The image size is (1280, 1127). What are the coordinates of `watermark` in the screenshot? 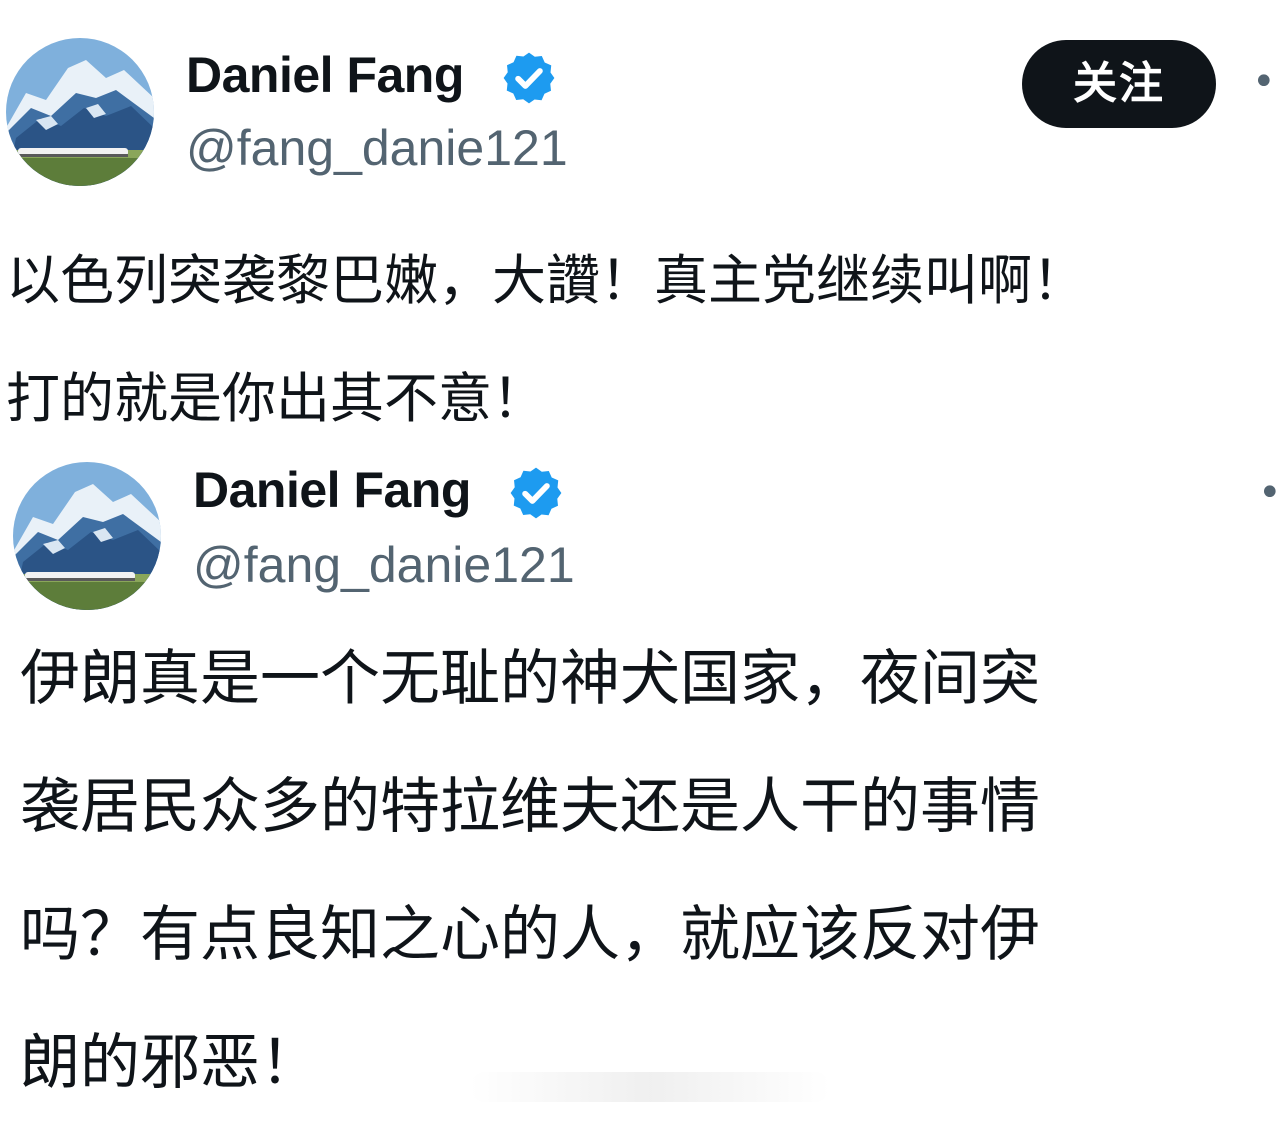 It's located at (650, 1087).